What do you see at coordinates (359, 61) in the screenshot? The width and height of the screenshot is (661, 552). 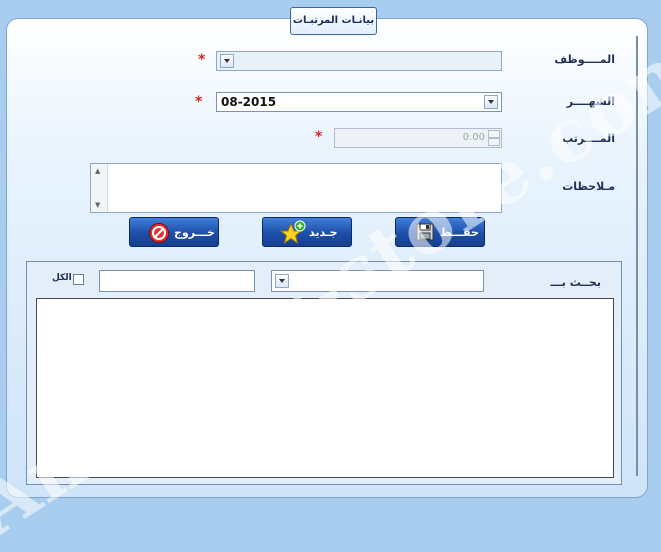 I see `employee-combo` at bounding box center [359, 61].